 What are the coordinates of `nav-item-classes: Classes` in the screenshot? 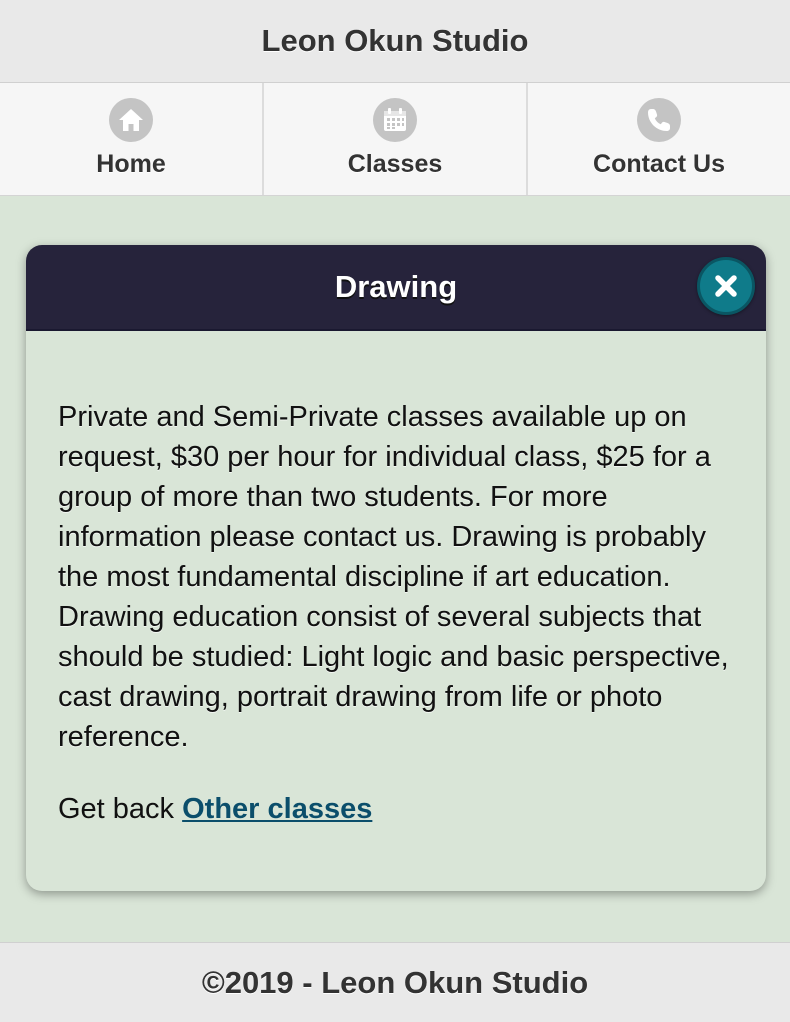 It's located at (396, 139).